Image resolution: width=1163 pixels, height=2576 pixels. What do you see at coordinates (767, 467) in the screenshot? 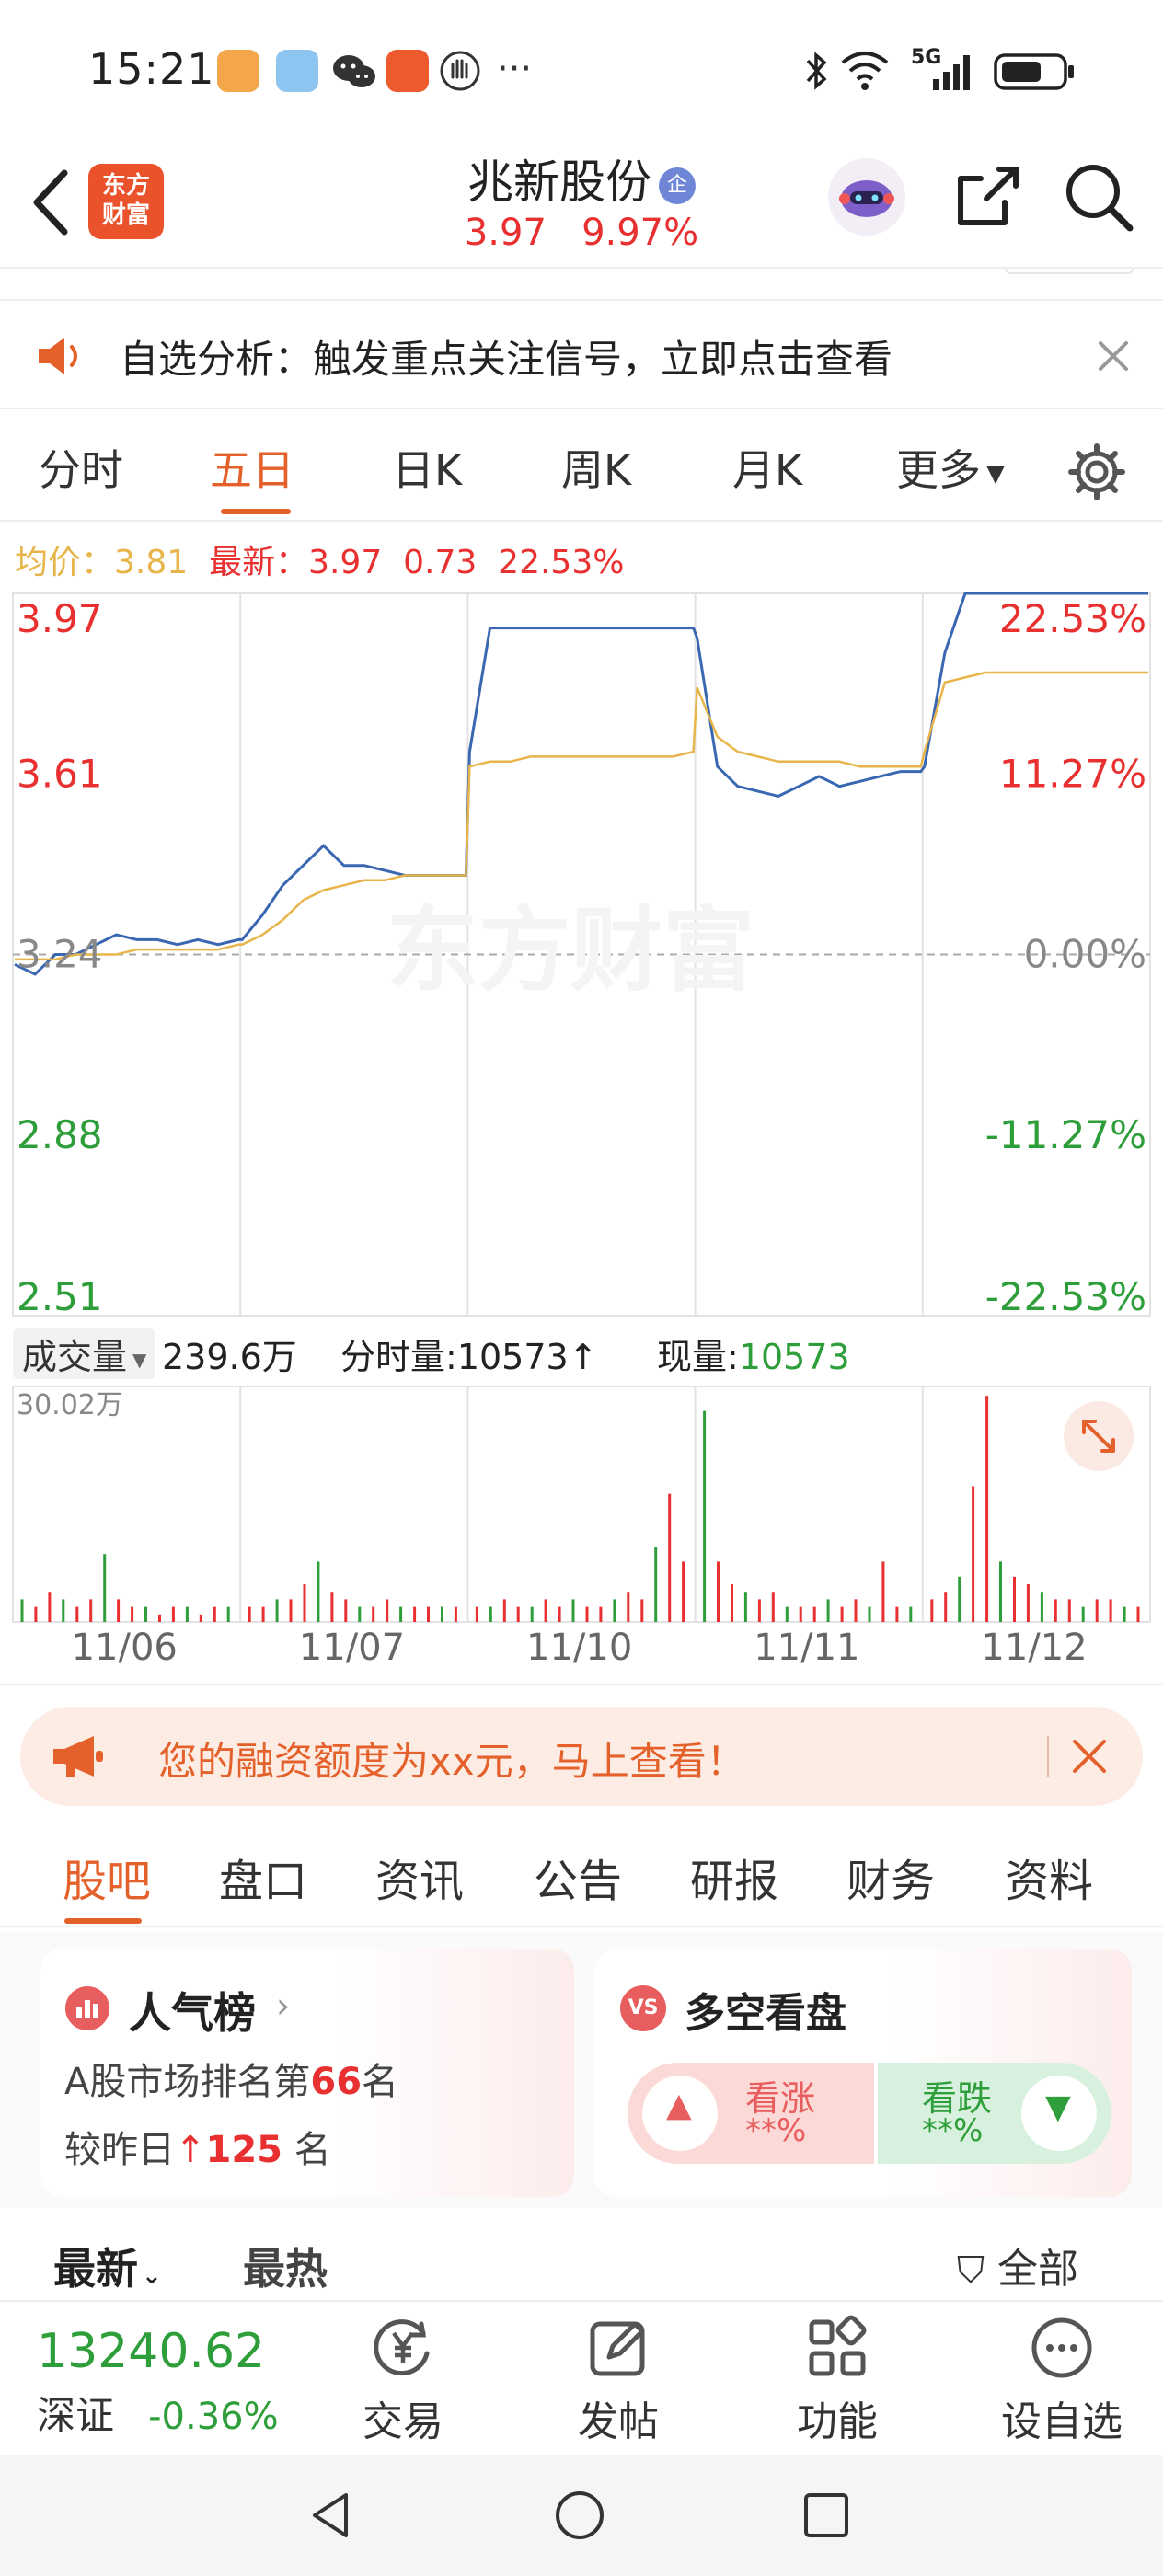
I see `tab-month-k: 月K` at bounding box center [767, 467].